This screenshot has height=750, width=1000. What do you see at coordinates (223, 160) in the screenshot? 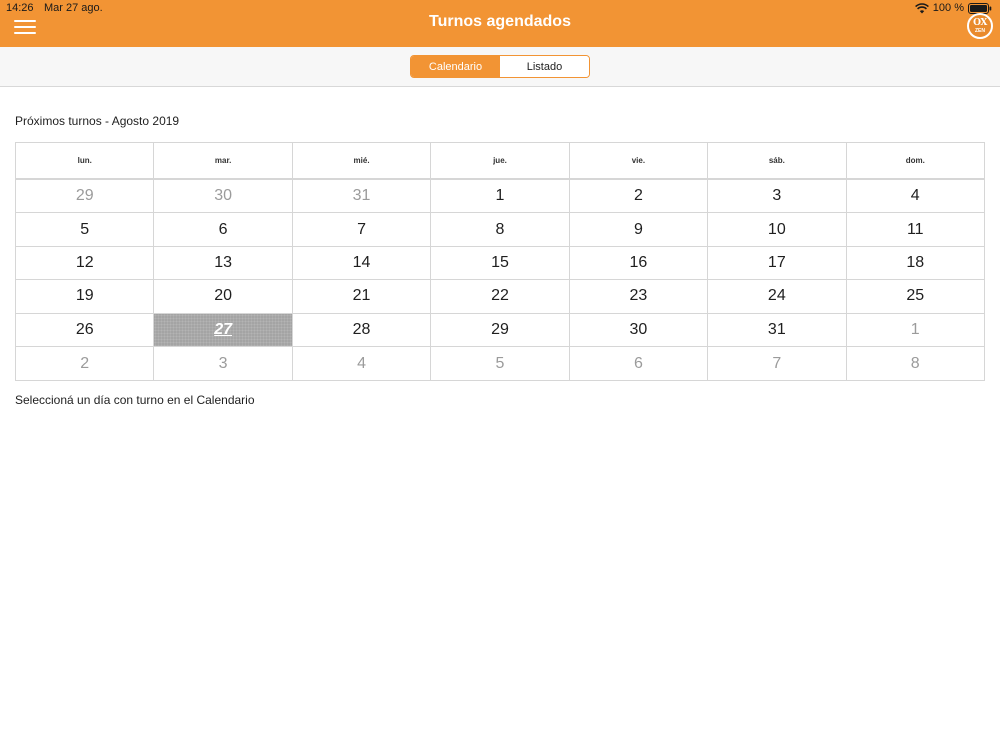
I see `weekday-label: mar.` at bounding box center [223, 160].